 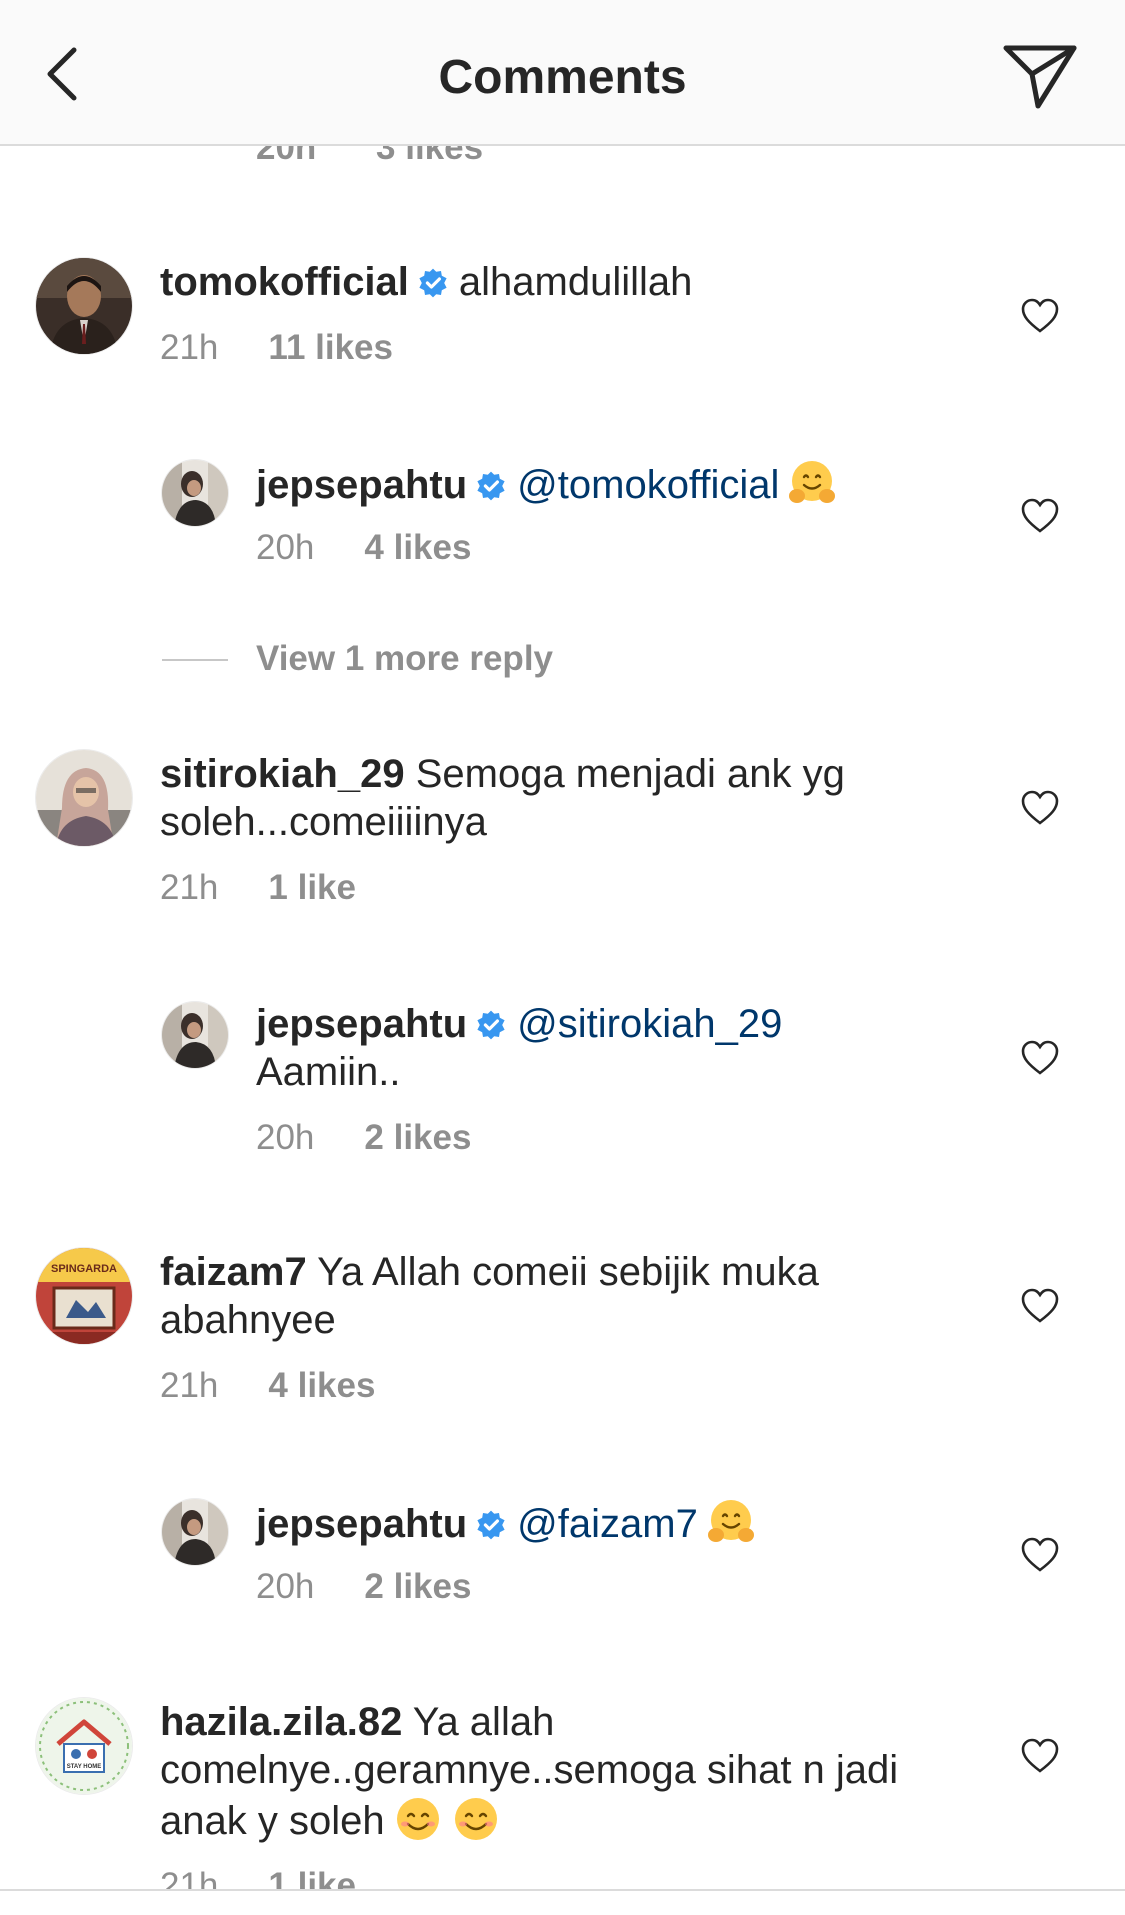 I want to click on comment-meta: 20h 4 likes, so click(x=363, y=548).